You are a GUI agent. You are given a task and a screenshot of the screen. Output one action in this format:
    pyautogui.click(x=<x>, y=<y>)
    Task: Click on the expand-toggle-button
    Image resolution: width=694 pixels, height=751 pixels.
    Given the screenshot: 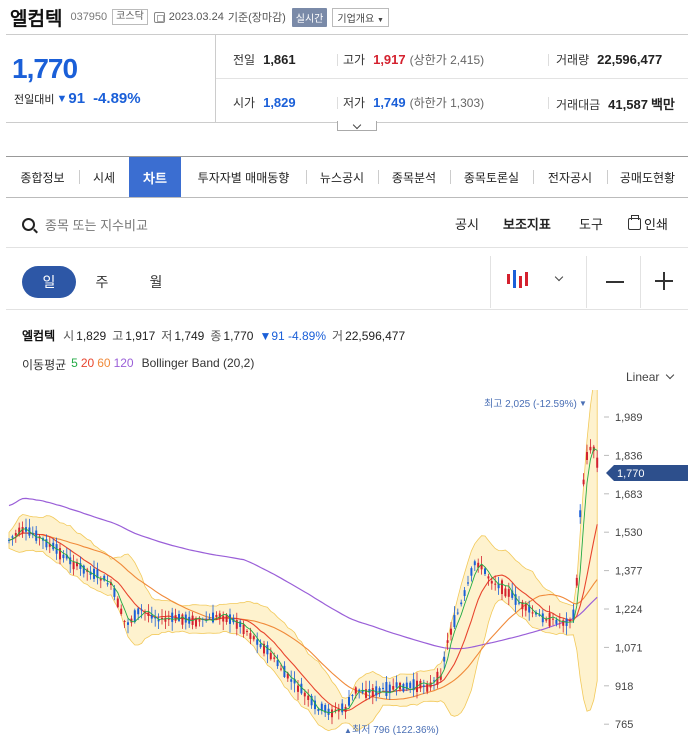 What is the action you would take?
    pyautogui.click(x=357, y=126)
    